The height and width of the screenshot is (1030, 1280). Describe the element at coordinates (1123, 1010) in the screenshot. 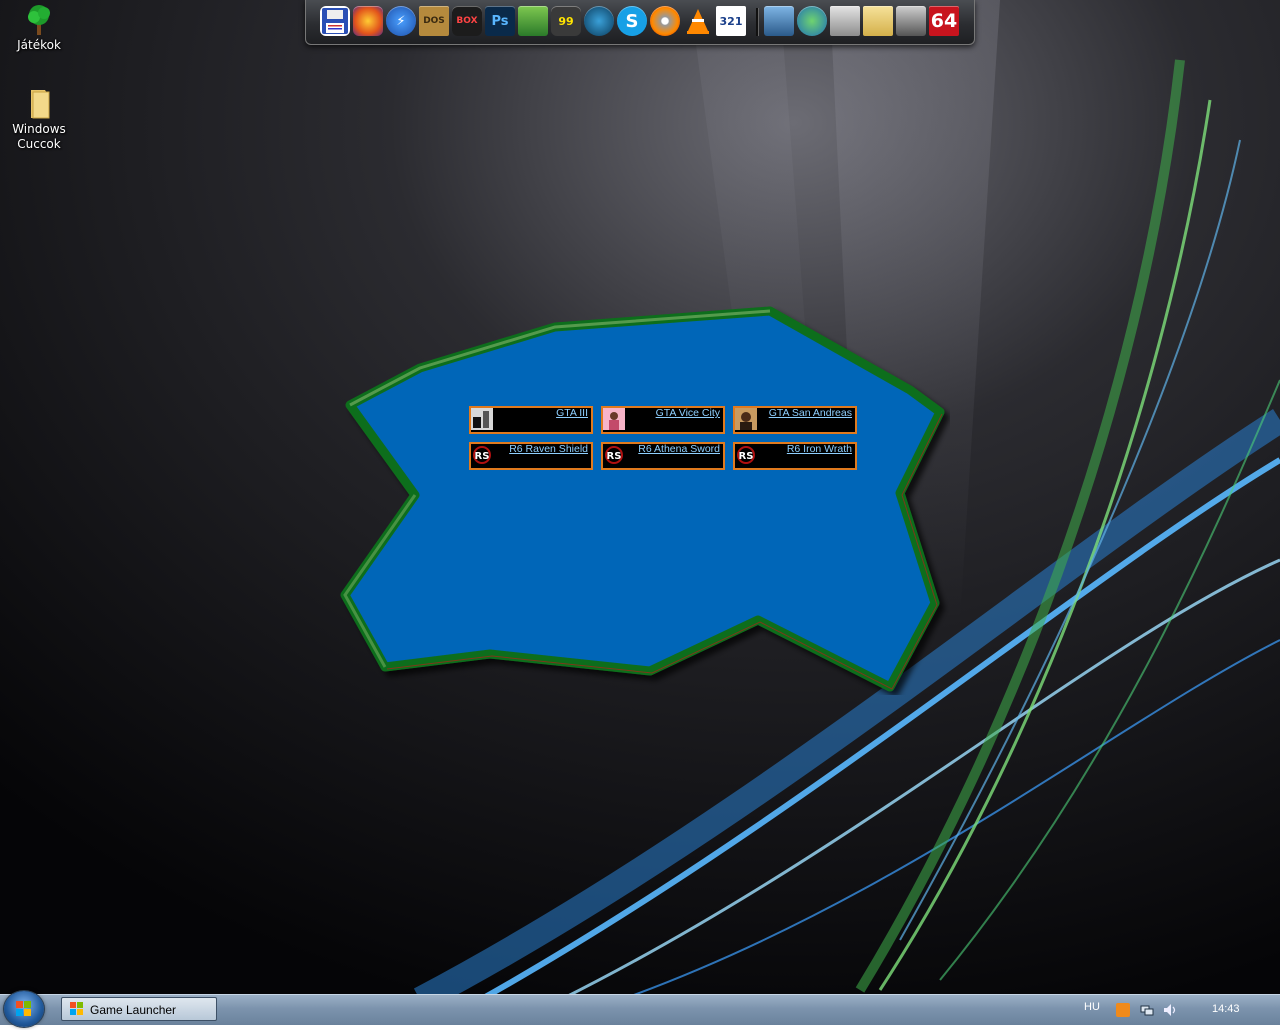

I see `tray-app-icon` at that location.